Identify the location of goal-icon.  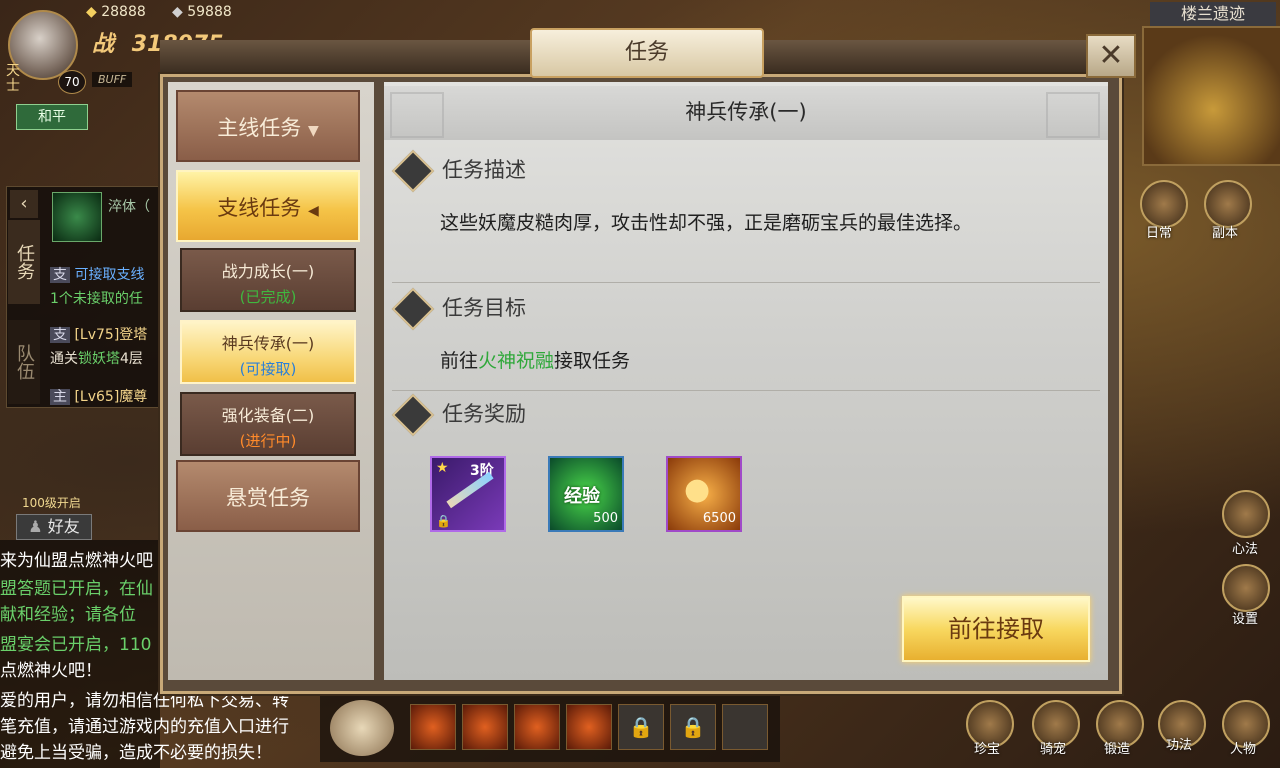
(413, 309).